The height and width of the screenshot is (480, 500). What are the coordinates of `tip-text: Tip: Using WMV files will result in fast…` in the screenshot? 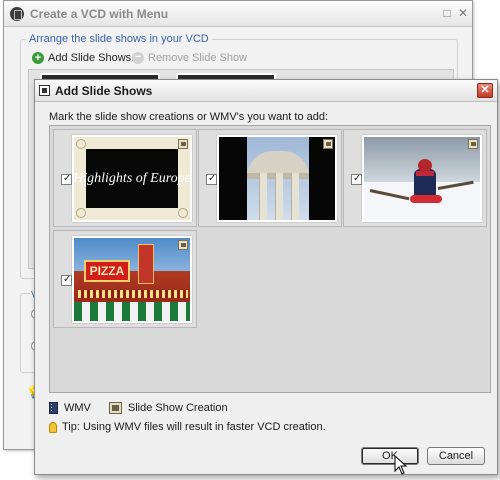 It's located at (194, 427).